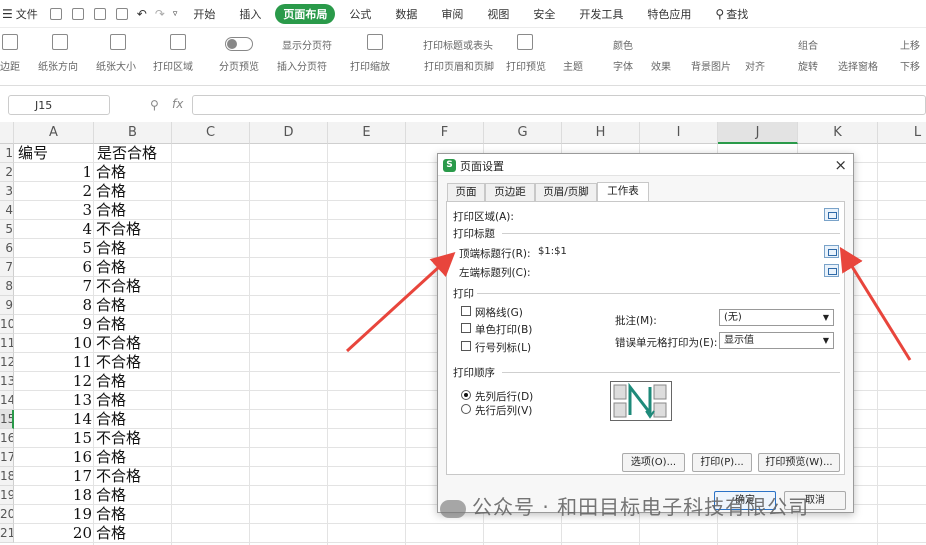 This screenshot has width=926, height=545. Describe the element at coordinates (641, 507) in the screenshot. I see `watermark-text: 公众号 · 和田目标电子科技有限公司` at that location.